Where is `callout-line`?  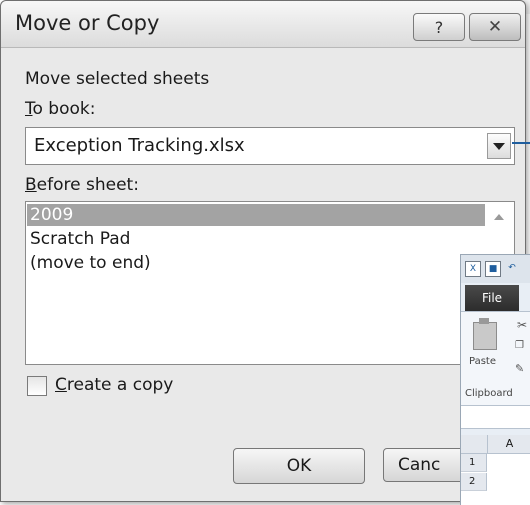
callout-line is located at coordinates (521, 143).